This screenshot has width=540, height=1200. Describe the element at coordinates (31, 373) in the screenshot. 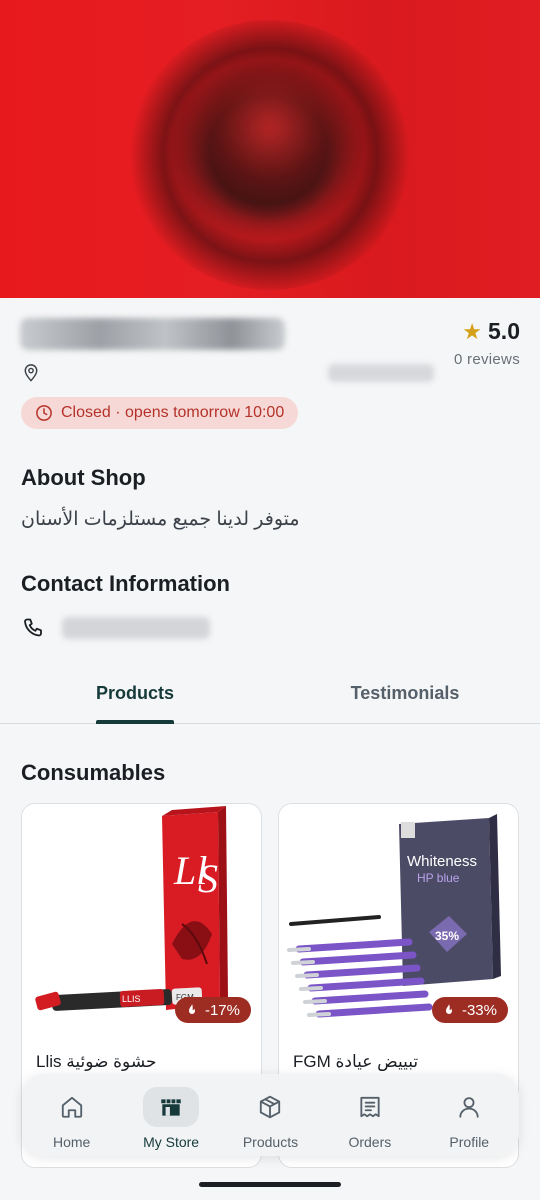

I see `location-pin-icon` at that location.